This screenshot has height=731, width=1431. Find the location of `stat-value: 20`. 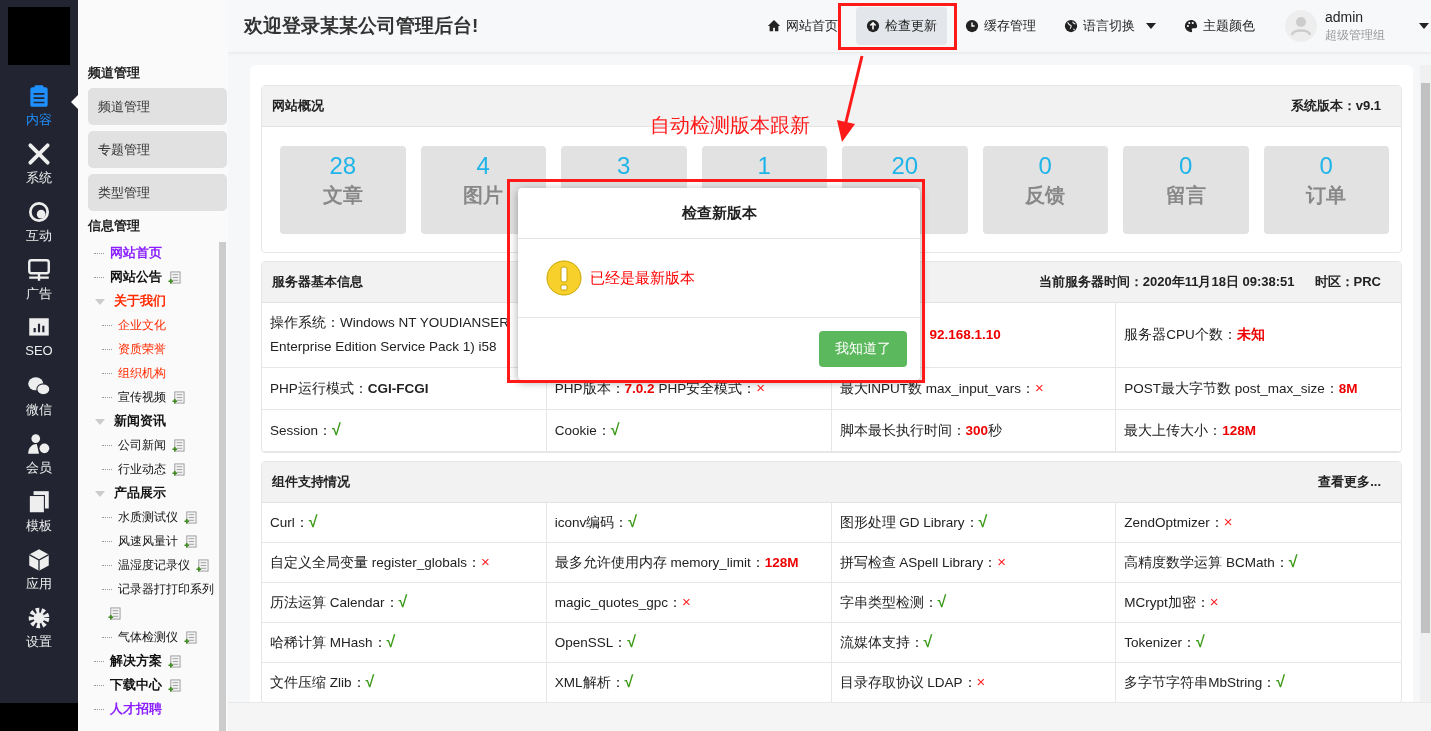

stat-value: 20 is located at coordinates (905, 166).